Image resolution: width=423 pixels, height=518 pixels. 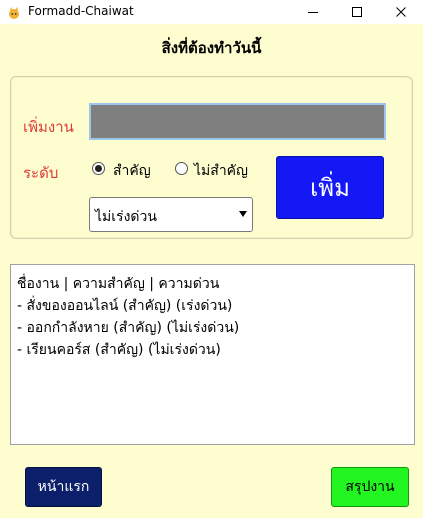 What do you see at coordinates (212, 328) in the screenshot?
I see `list-item: - ออกกำลังหาย (สำคัญ) (ไม่เร่งด่วน)` at bounding box center [212, 328].